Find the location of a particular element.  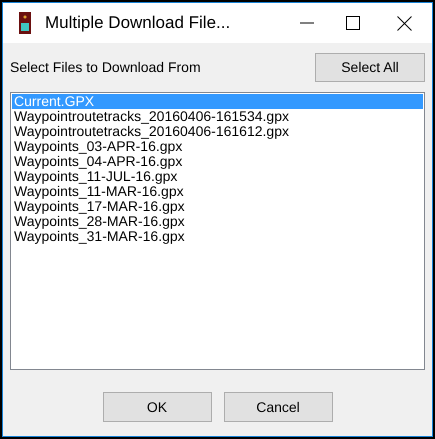

maximize-icon is located at coordinates (353, 23).